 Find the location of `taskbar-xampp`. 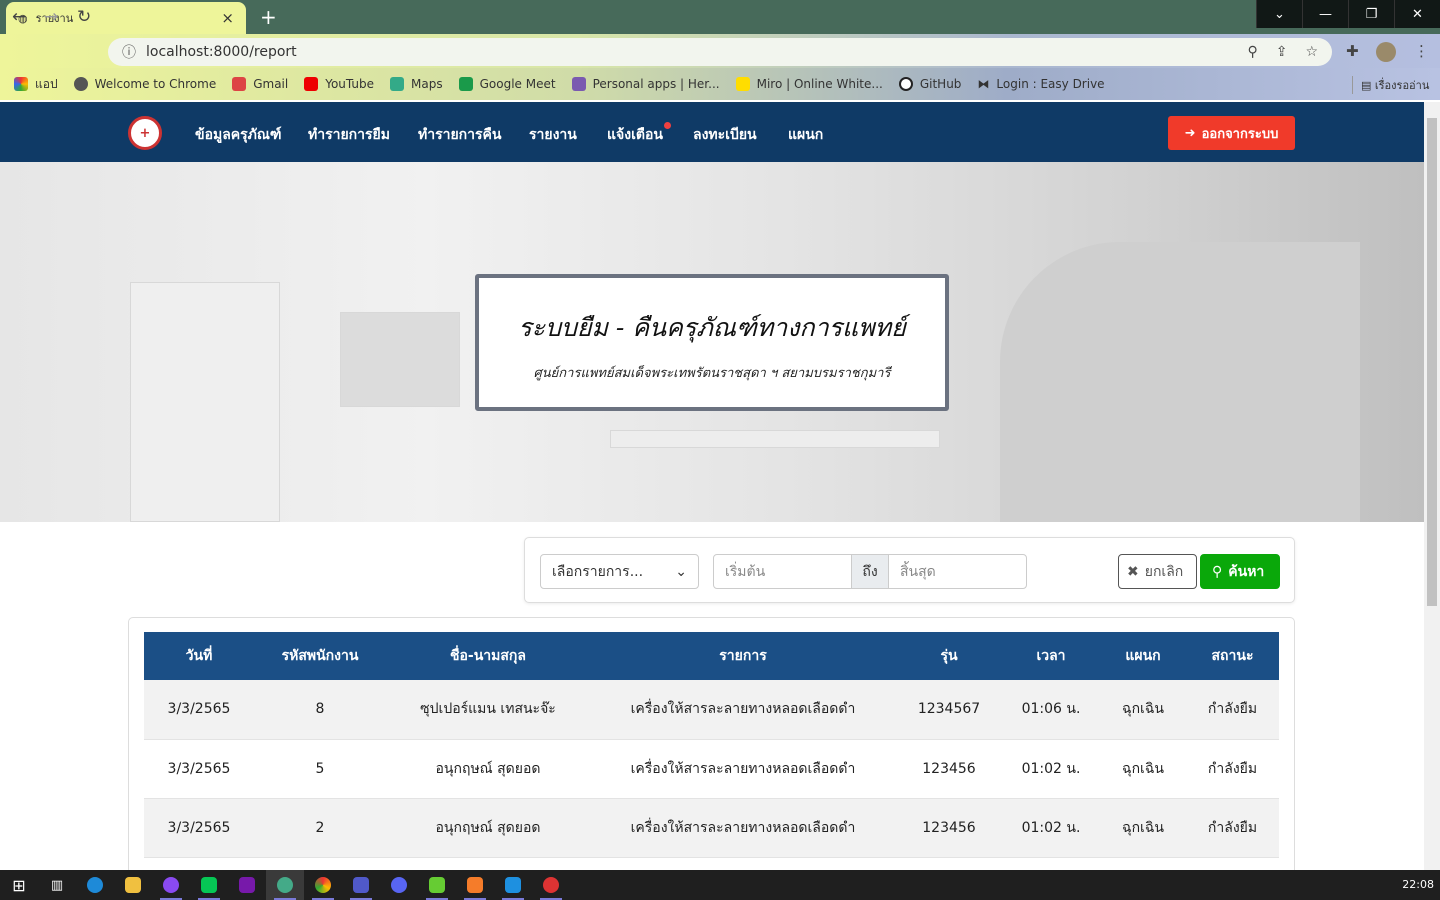

taskbar-xampp is located at coordinates (475, 885).